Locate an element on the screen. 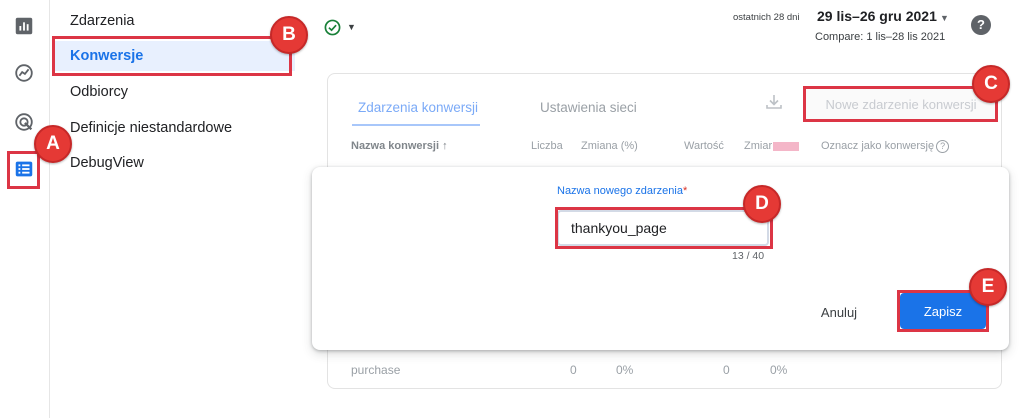 The height and width of the screenshot is (418, 1024). explore-icon is located at coordinates (24, 73).